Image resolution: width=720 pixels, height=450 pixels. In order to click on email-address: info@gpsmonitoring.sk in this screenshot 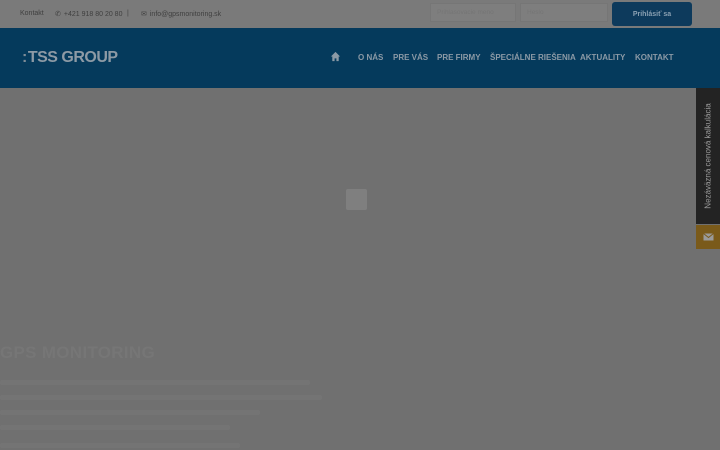, I will do `click(185, 14)`.